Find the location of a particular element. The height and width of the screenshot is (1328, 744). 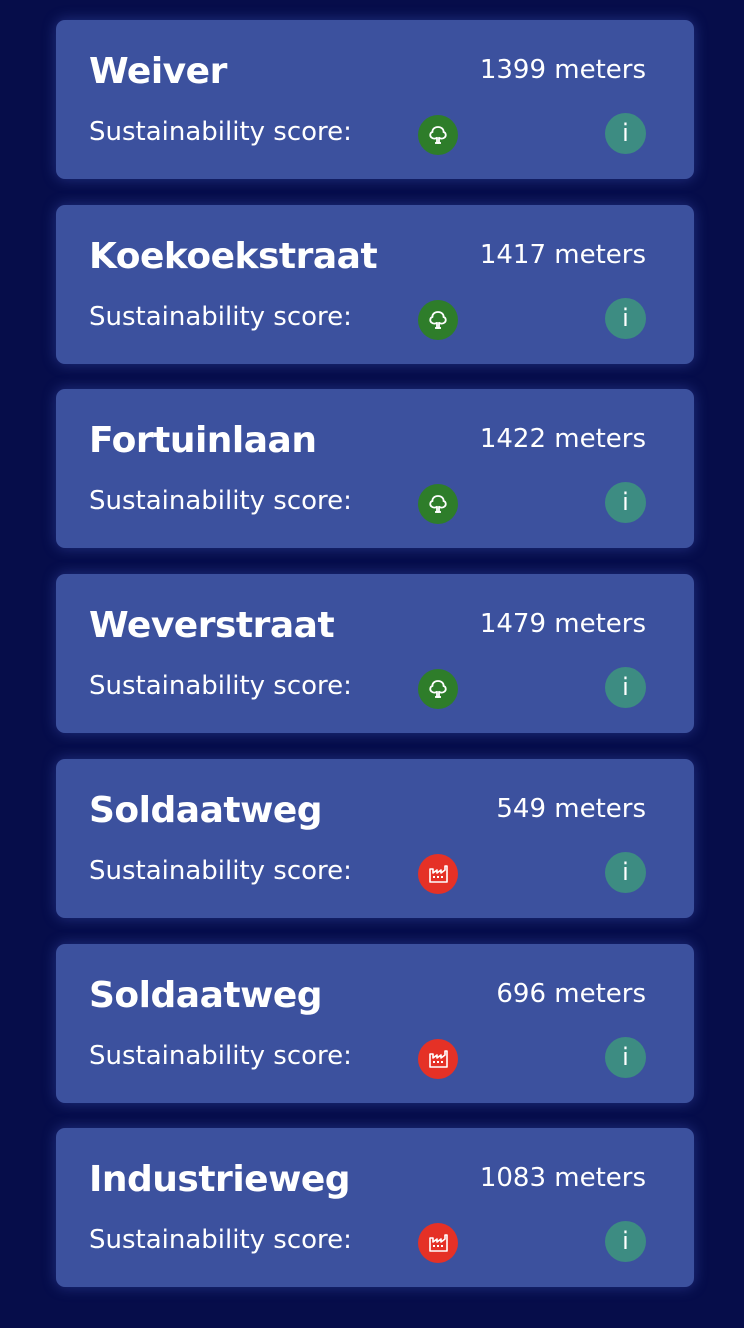

distance-label: 1417 meters is located at coordinates (562, 255).